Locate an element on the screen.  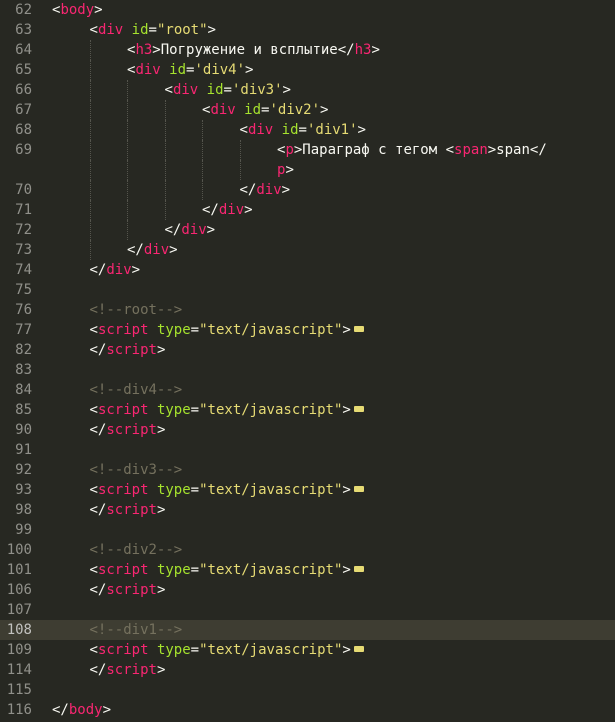
code-line: 116 </body> is located at coordinates (307, 710).